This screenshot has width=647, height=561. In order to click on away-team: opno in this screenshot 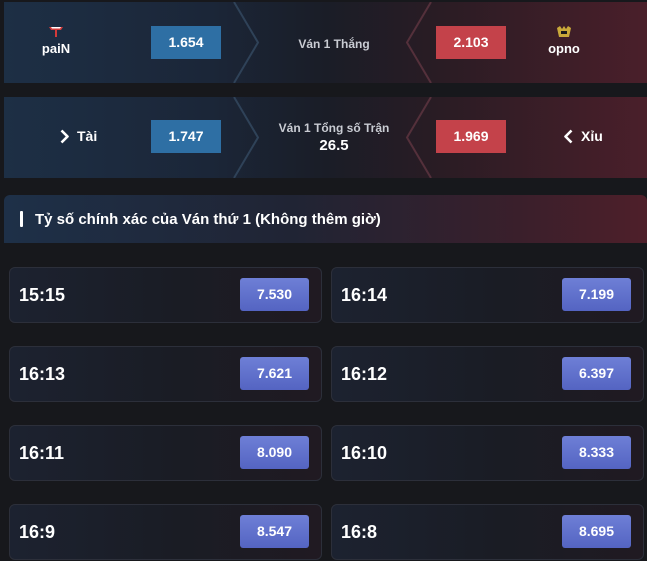, I will do `click(564, 41)`.